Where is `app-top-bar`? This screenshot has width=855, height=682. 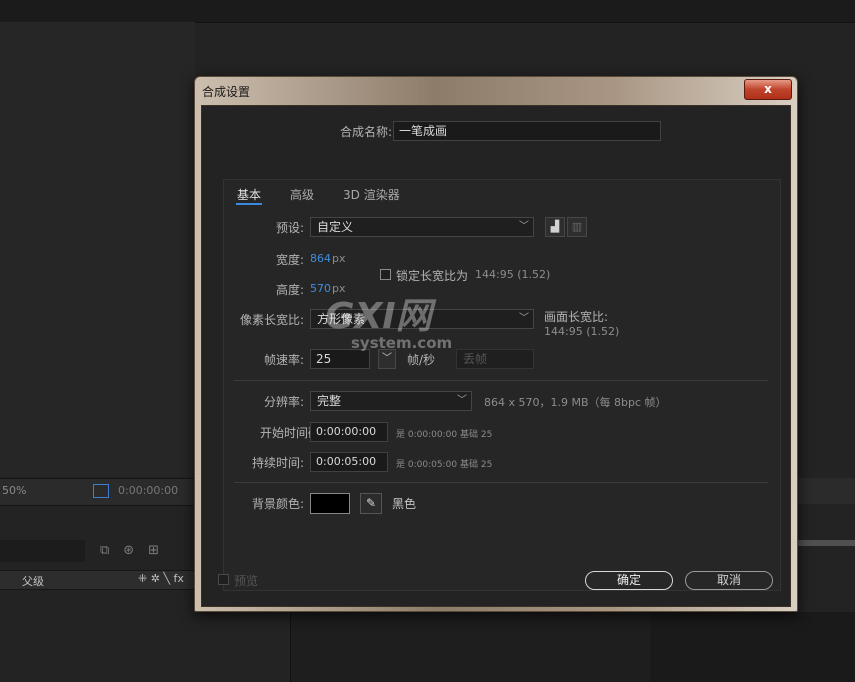 app-top-bar is located at coordinates (427, 11).